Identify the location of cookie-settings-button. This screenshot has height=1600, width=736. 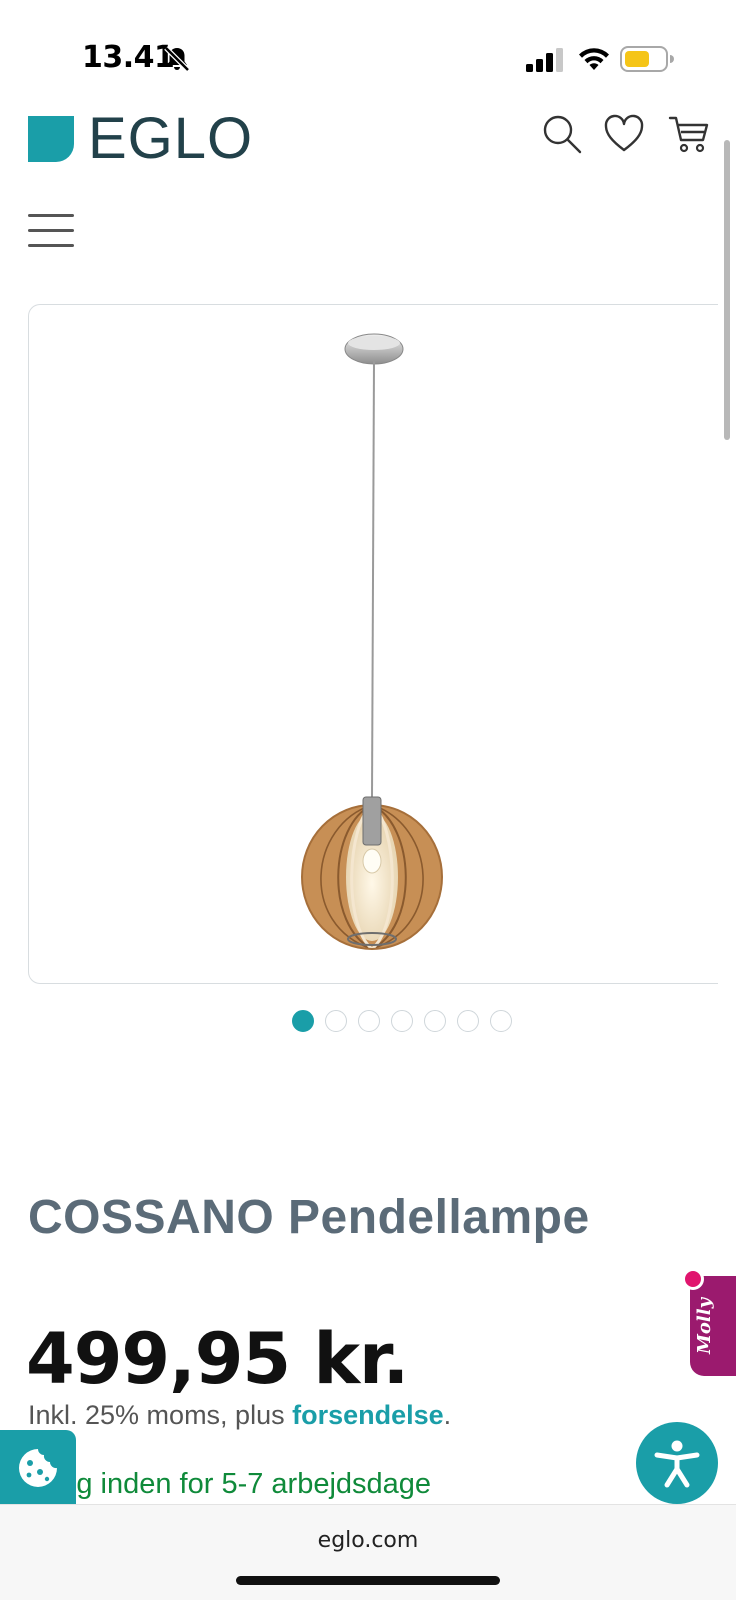
(38, 1468).